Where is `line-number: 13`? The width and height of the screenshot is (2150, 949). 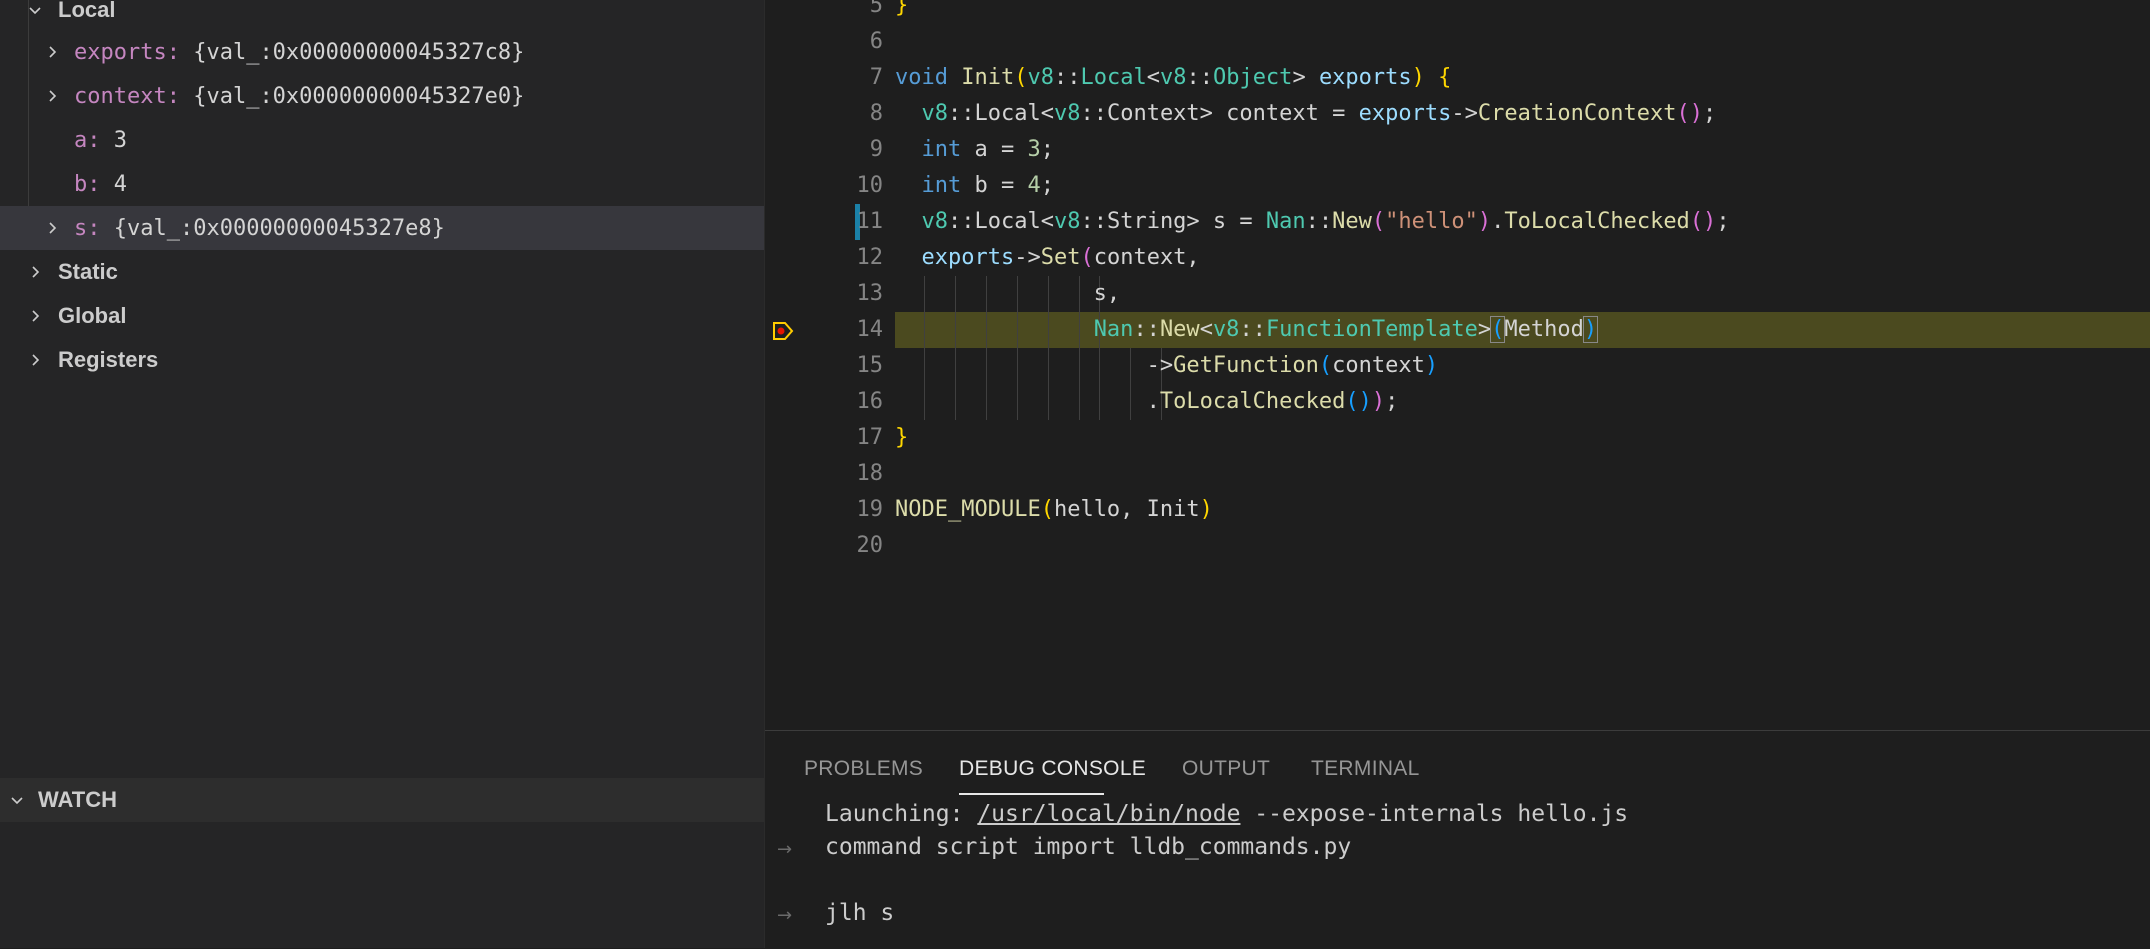
line-number: 13 is located at coordinates (870, 293).